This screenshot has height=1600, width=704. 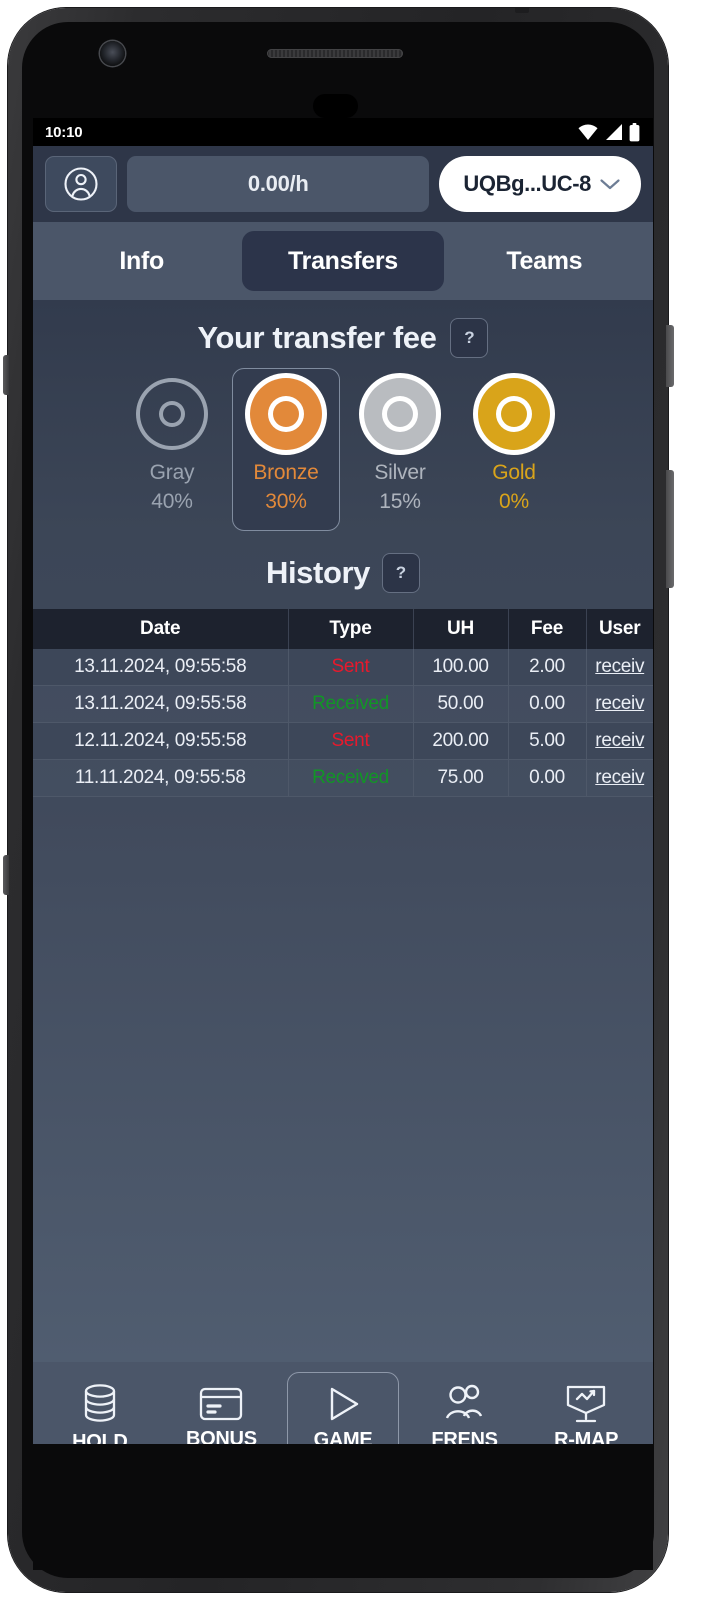 I want to click on hashrate-display: 0.00/h, so click(x=278, y=184).